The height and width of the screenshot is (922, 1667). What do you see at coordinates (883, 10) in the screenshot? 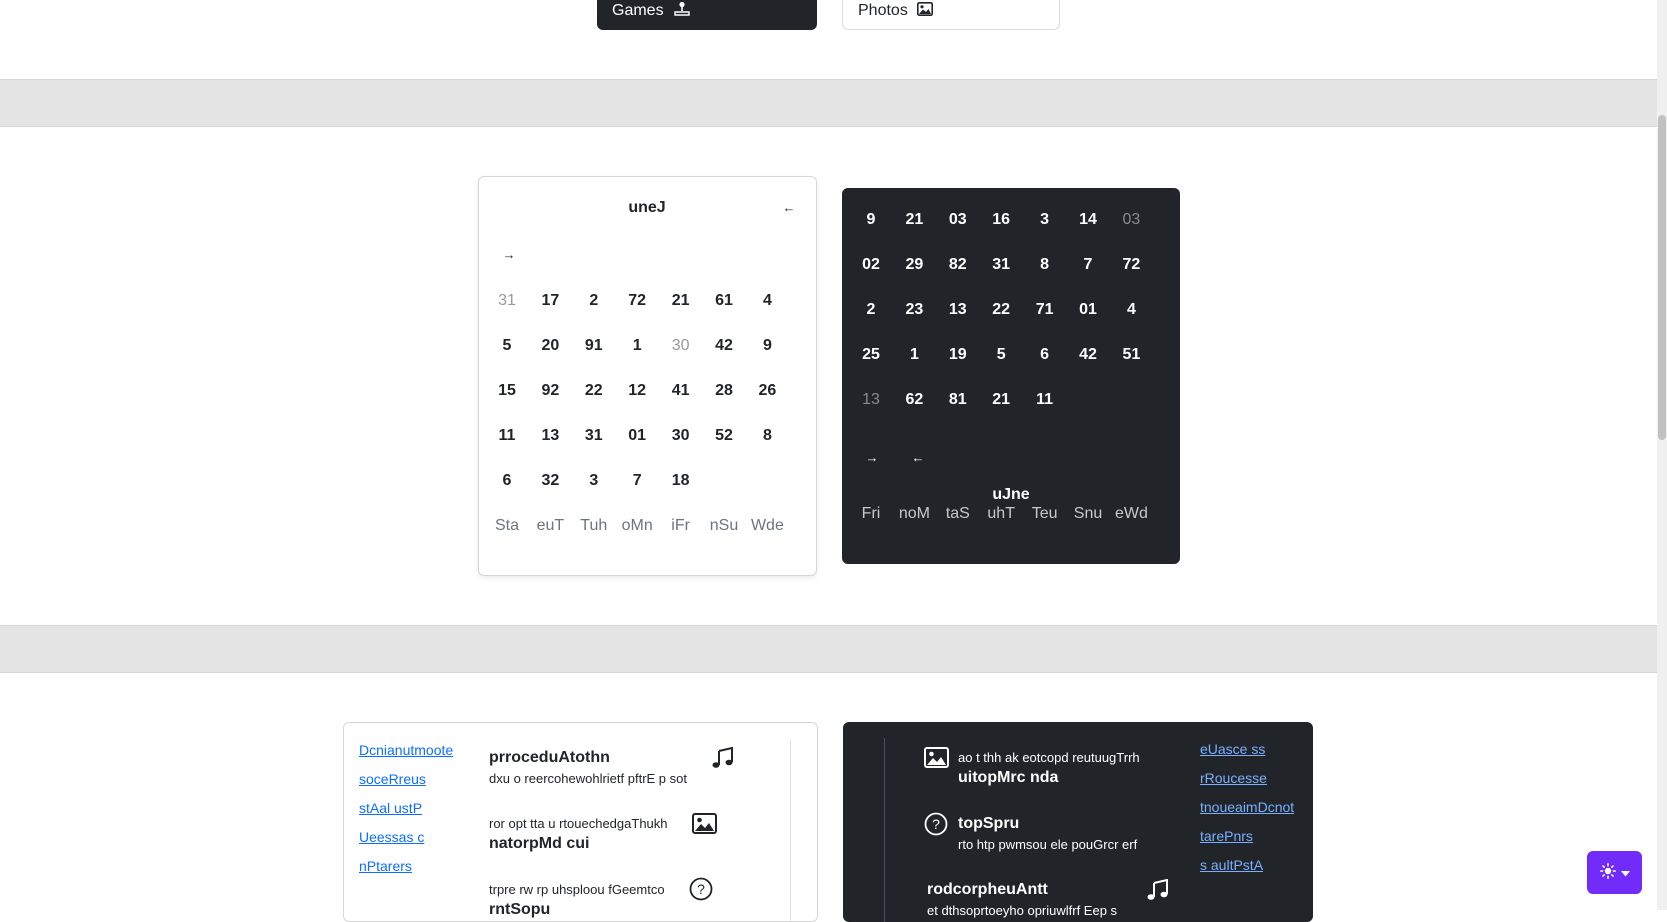
I see `photos-tab-label: Photos` at bounding box center [883, 10].